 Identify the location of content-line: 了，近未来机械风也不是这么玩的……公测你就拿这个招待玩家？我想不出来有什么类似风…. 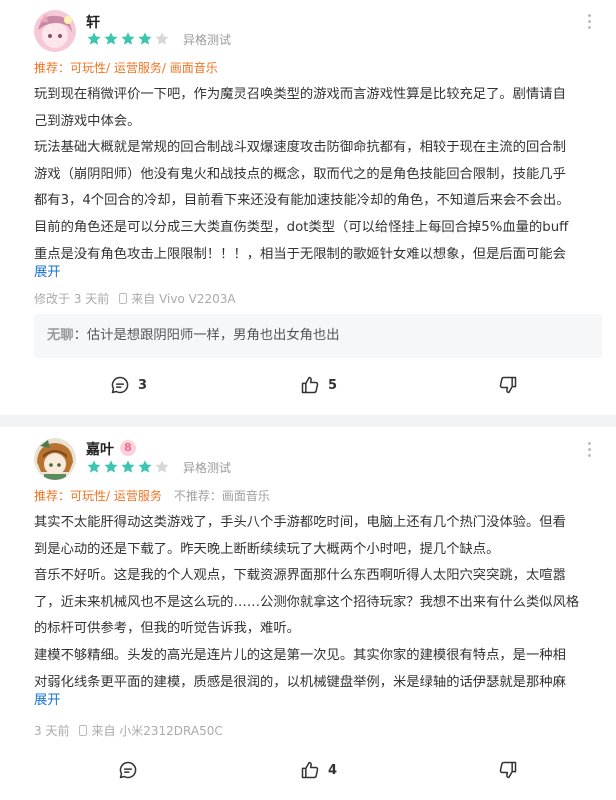
(307, 602).